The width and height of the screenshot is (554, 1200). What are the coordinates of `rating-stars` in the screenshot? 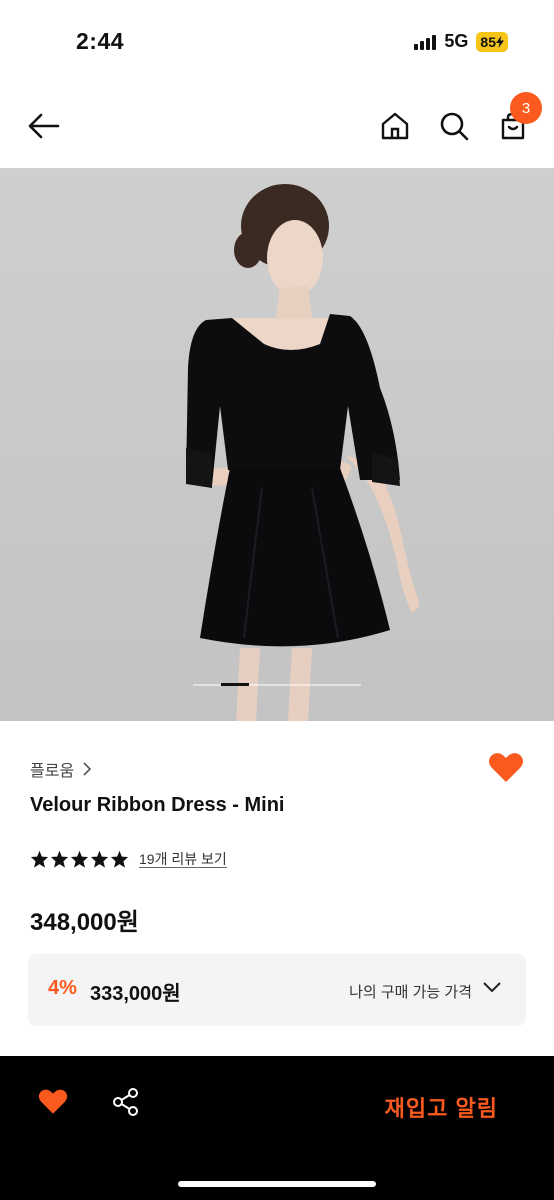 It's located at (79, 859).